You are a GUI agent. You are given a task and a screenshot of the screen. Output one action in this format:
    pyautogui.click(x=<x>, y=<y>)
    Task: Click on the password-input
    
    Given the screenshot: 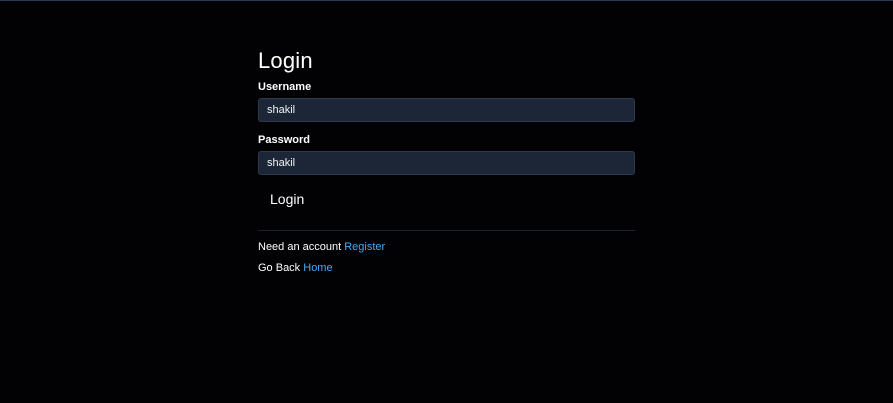 What is the action you would take?
    pyautogui.click(x=446, y=163)
    